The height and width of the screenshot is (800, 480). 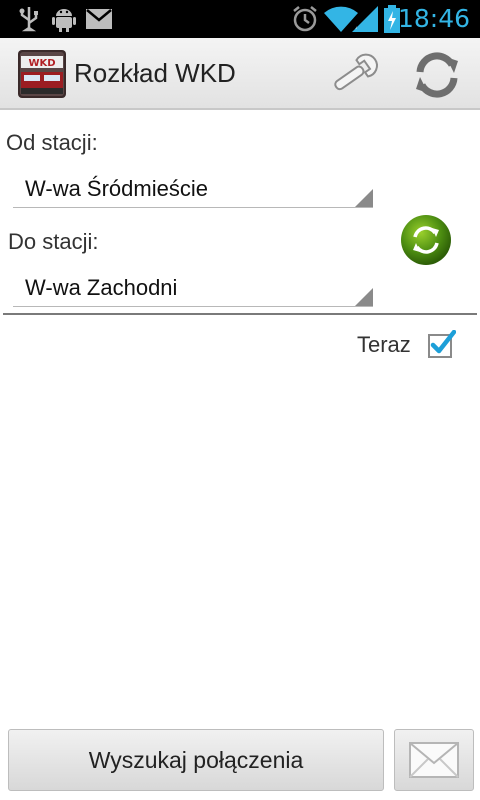 I want to click on status-bar: 18:46, so click(x=240, y=19).